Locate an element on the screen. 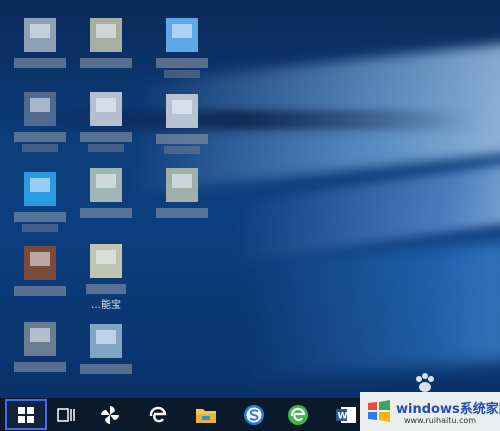 This screenshot has width=500, height=431. ie-icon is located at coordinates (298, 414).